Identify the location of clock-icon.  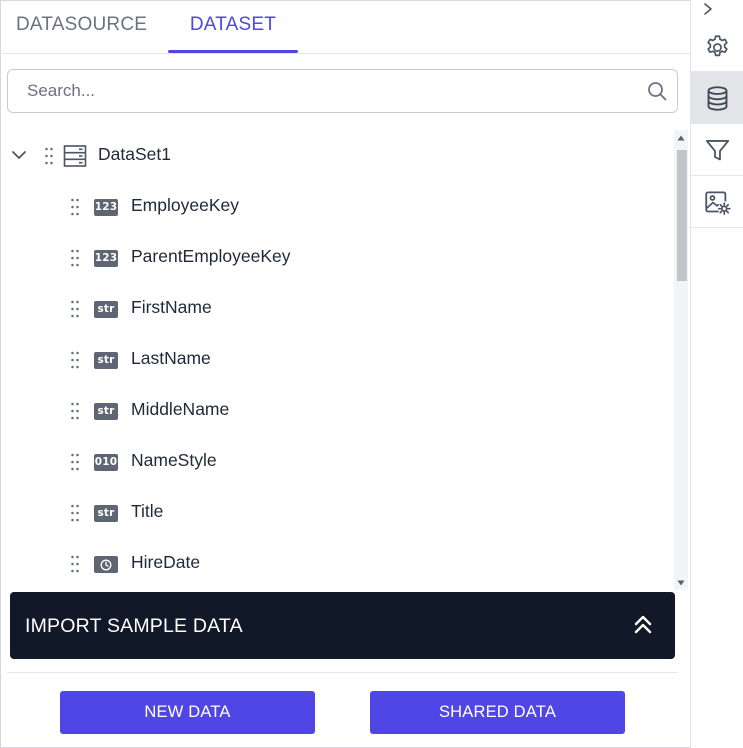
(106, 564).